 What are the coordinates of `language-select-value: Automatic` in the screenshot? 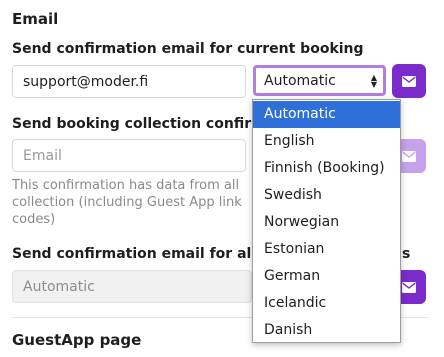 It's located at (300, 80).